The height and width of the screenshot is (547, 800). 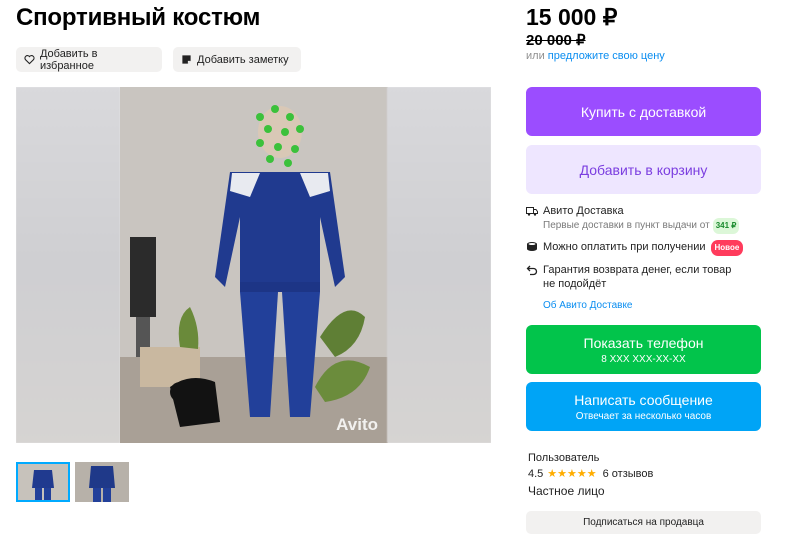 What do you see at coordinates (588, 305) in the screenshot?
I see `about-avito-delivery-link: Об Авито Доставке` at bounding box center [588, 305].